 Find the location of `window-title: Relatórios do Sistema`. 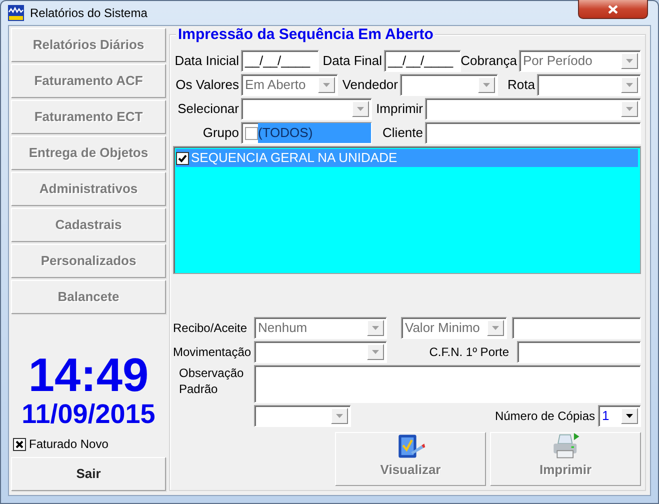

window-title: Relatórios do Sistema is located at coordinates (89, 13).